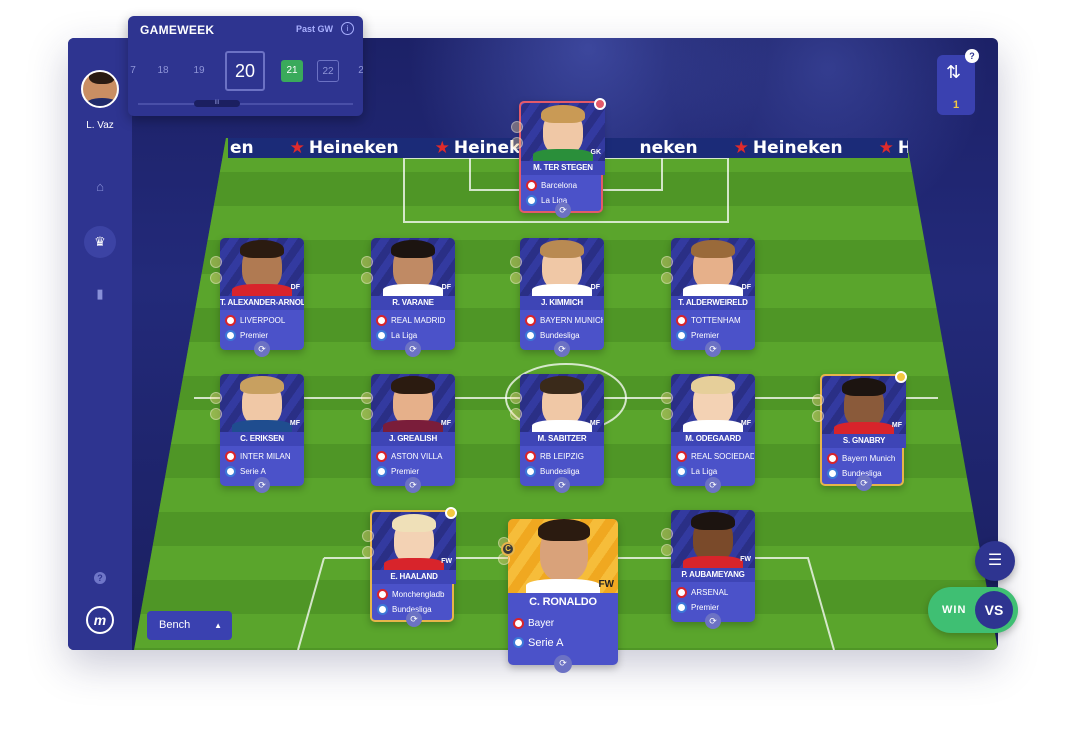  What do you see at coordinates (100, 242) in the screenshot?
I see `trophy-icon: ♛` at bounding box center [100, 242].